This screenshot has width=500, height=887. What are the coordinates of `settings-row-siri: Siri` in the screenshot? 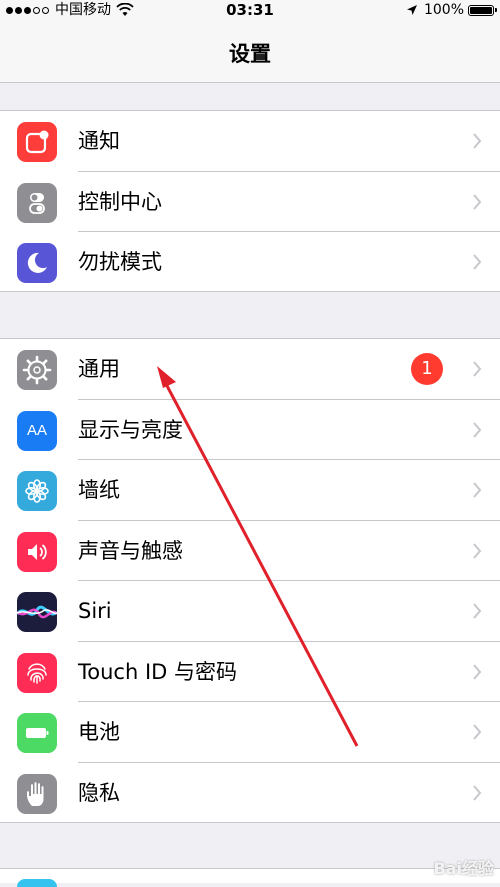 It's located at (250, 611).